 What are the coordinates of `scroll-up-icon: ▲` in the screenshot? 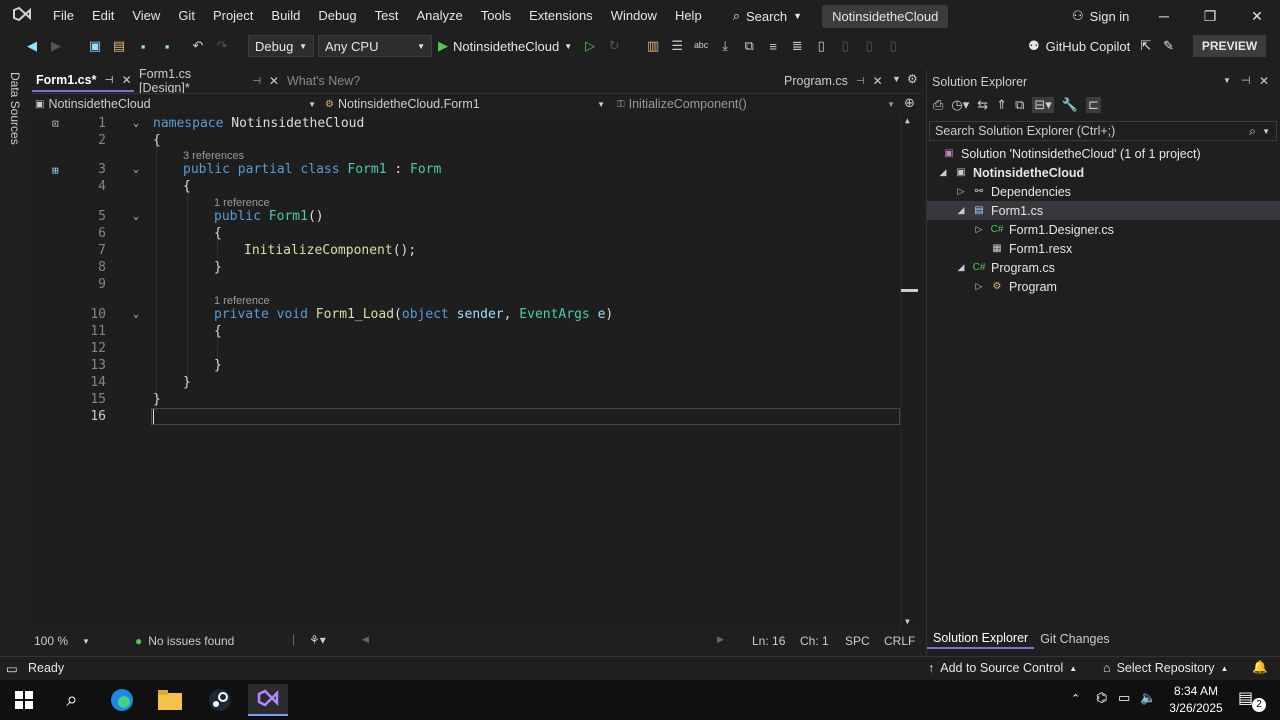 It's located at (907, 120).